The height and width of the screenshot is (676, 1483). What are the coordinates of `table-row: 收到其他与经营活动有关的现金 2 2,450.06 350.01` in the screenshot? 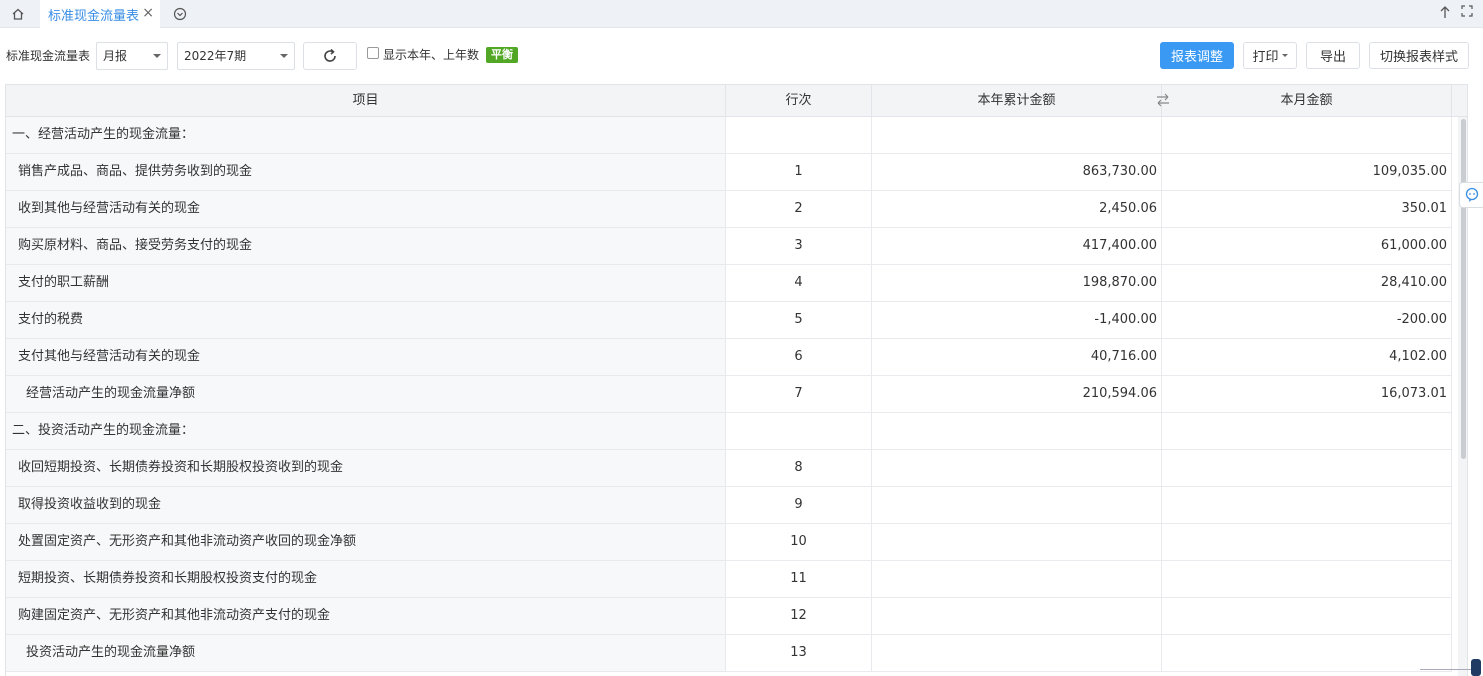 It's located at (729, 209).